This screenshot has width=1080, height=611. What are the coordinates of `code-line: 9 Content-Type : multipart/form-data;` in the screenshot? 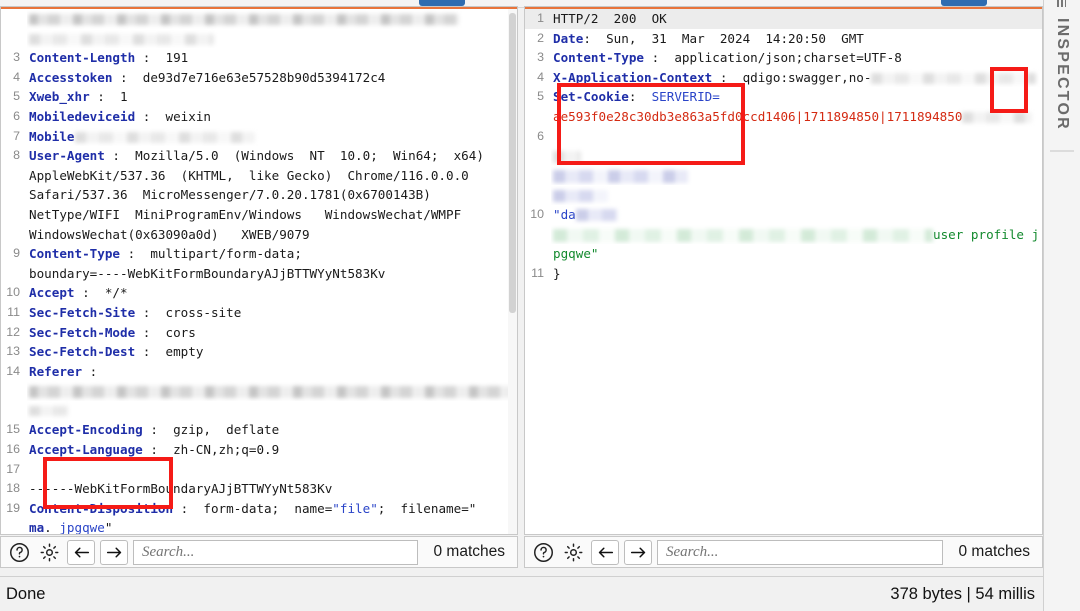 It's located at (259, 254).